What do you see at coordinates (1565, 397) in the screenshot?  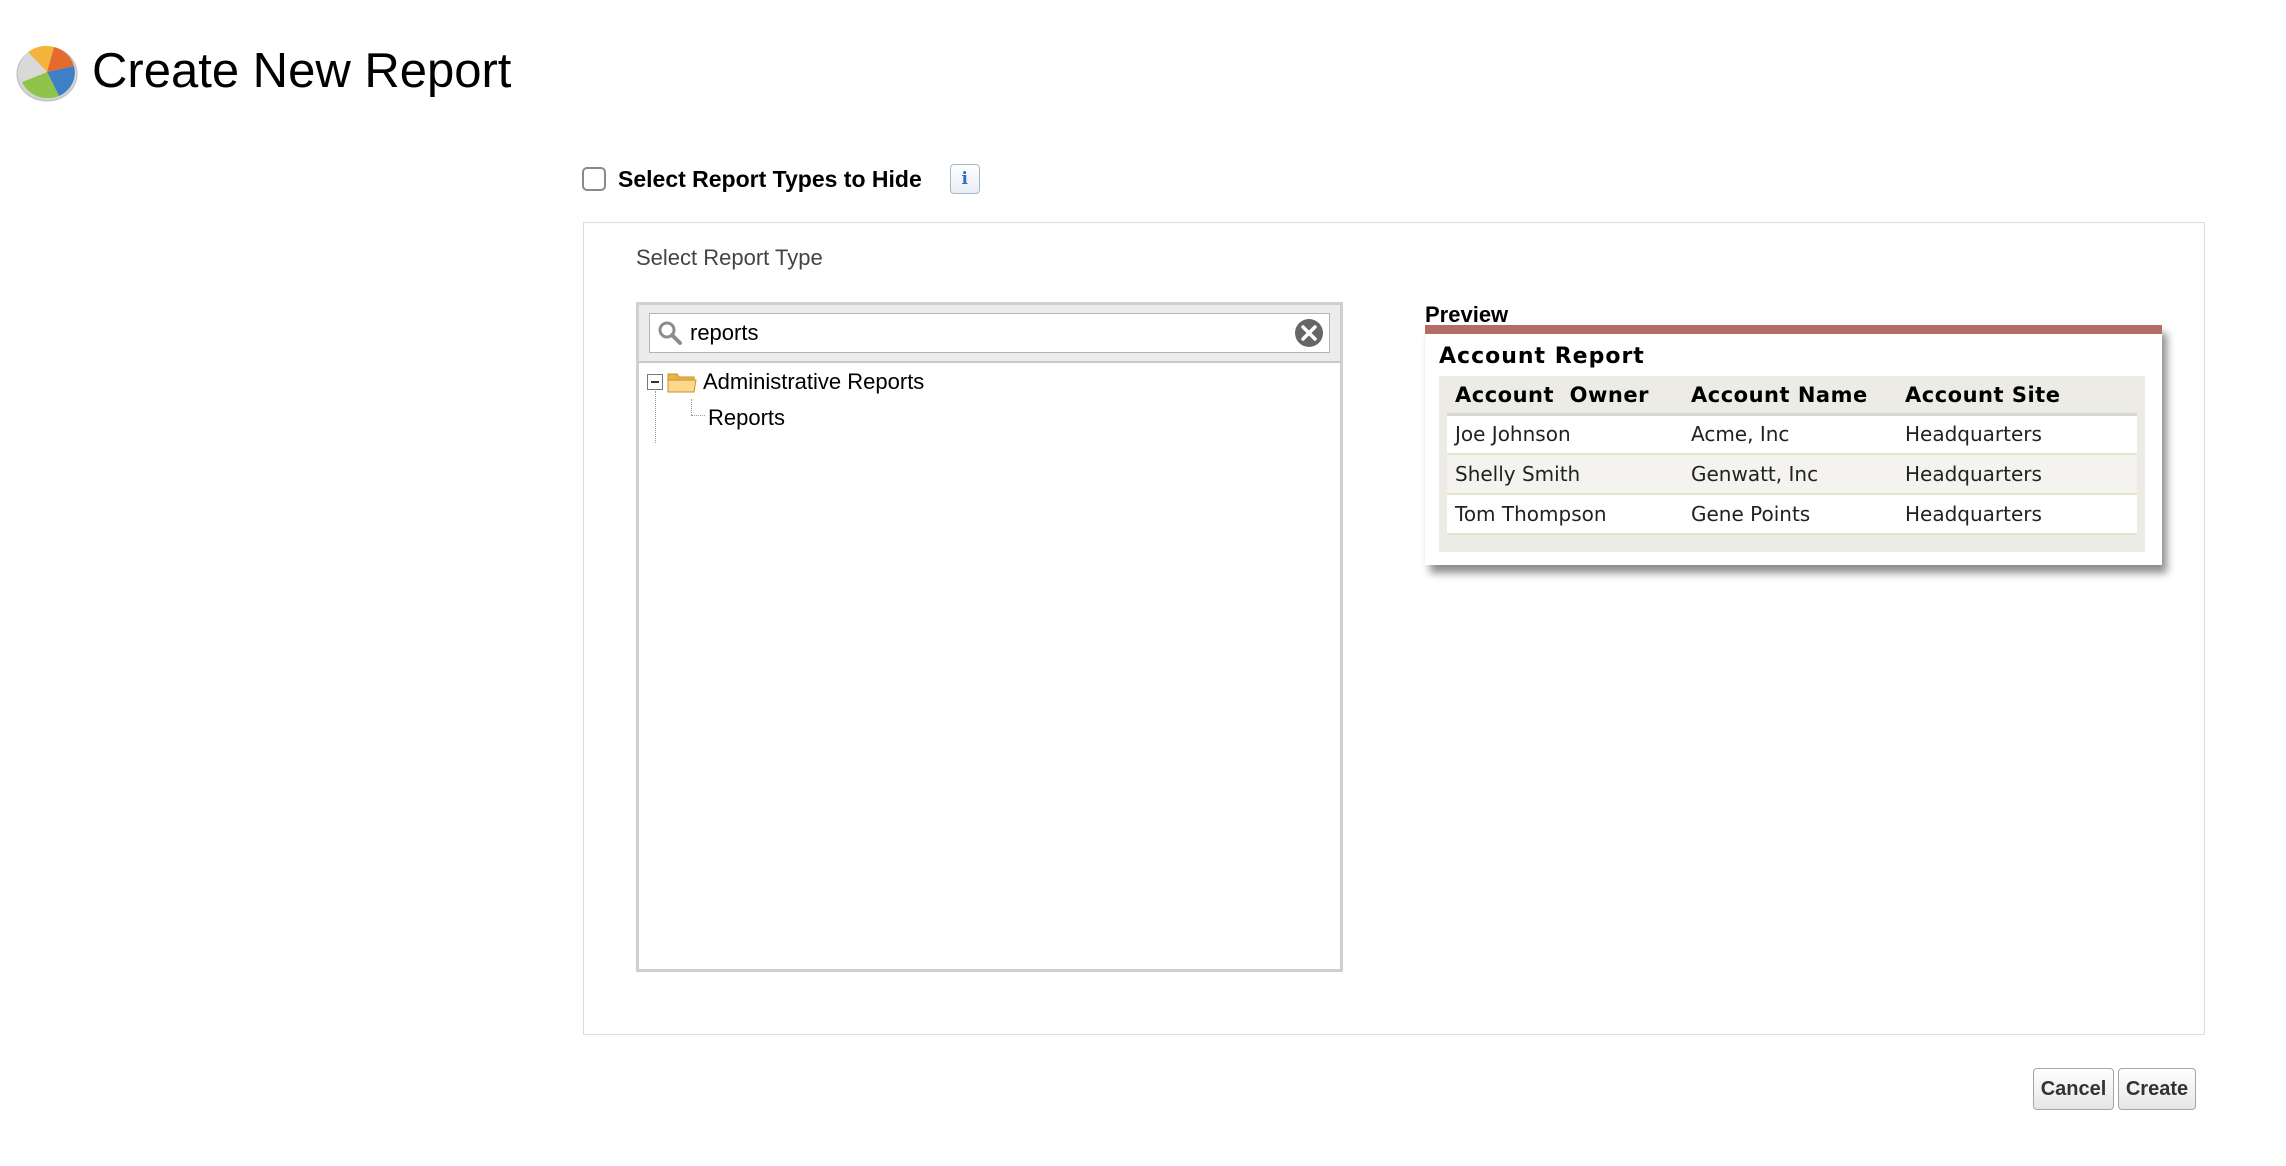 I see `column-header: Account Owner` at bounding box center [1565, 397].